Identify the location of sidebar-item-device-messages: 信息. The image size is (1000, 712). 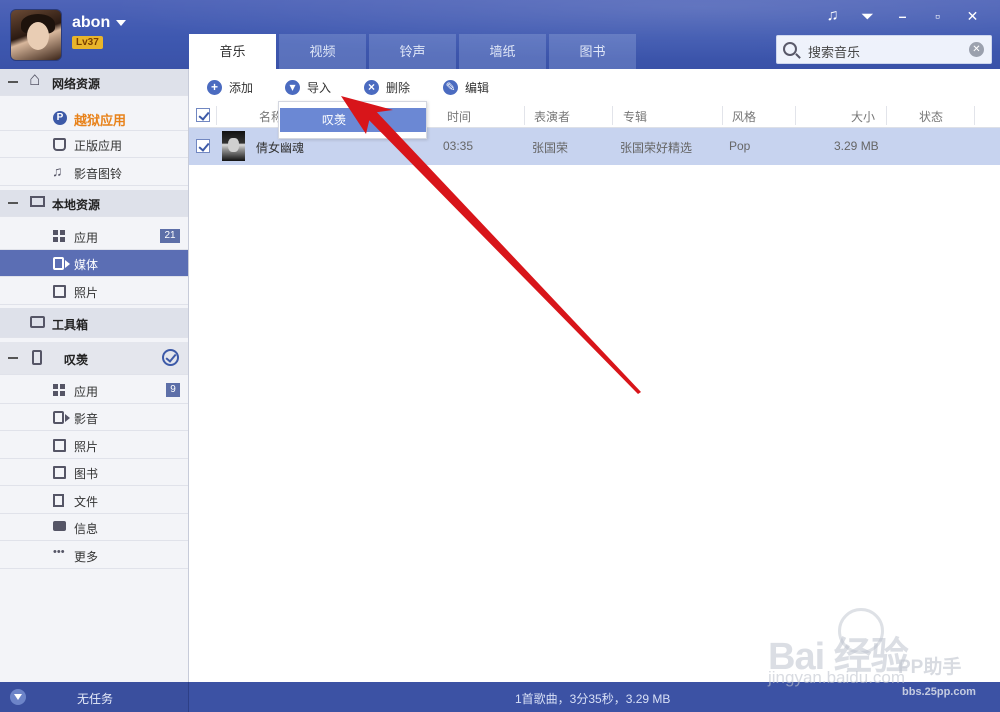
(94, 527).